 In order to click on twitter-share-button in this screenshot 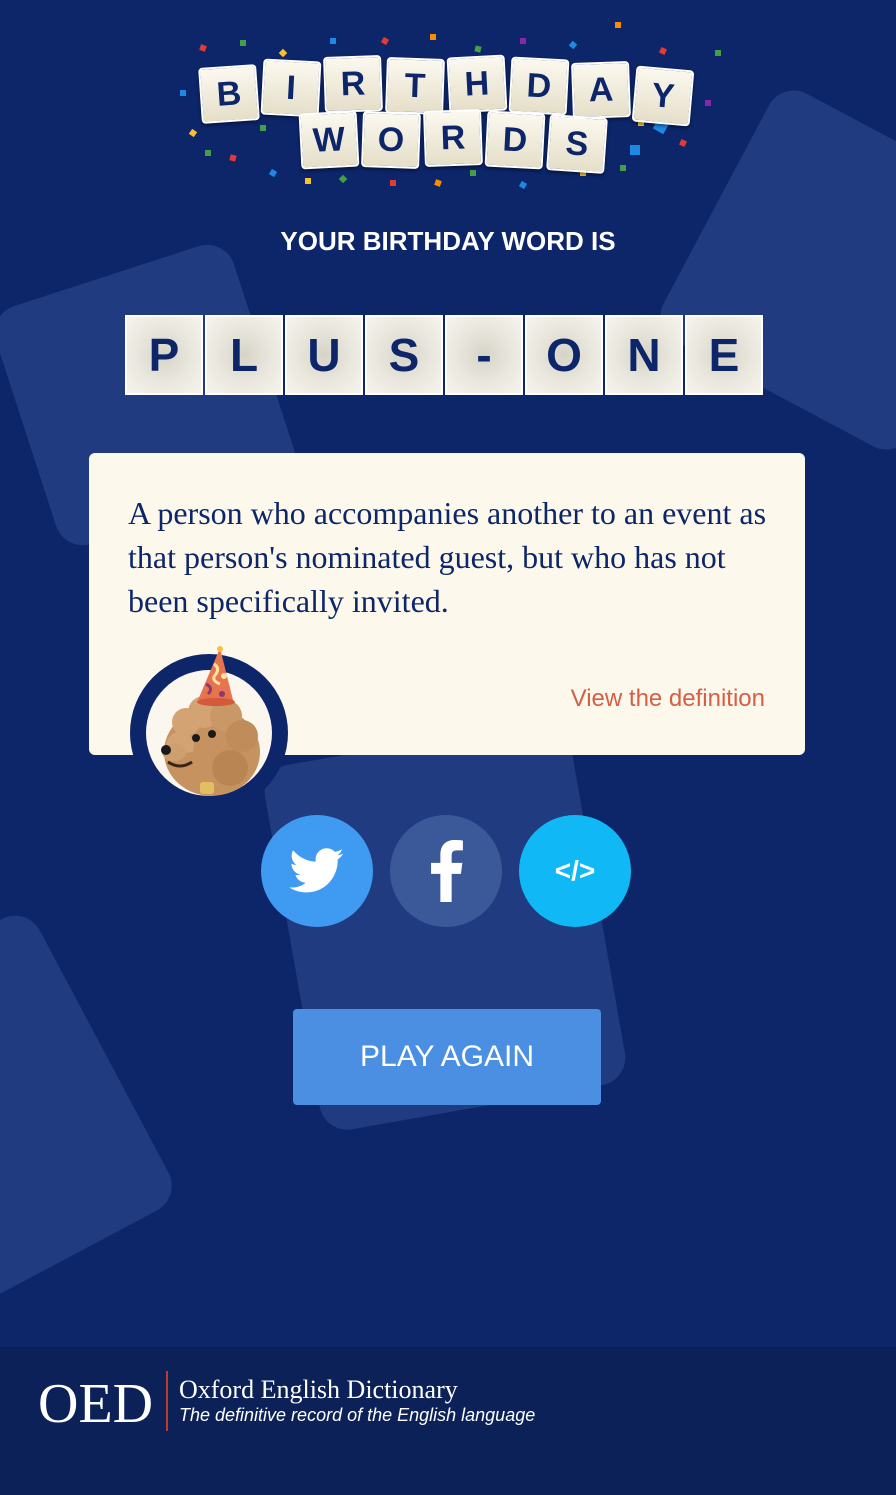, I will do `click(317, 871)`.